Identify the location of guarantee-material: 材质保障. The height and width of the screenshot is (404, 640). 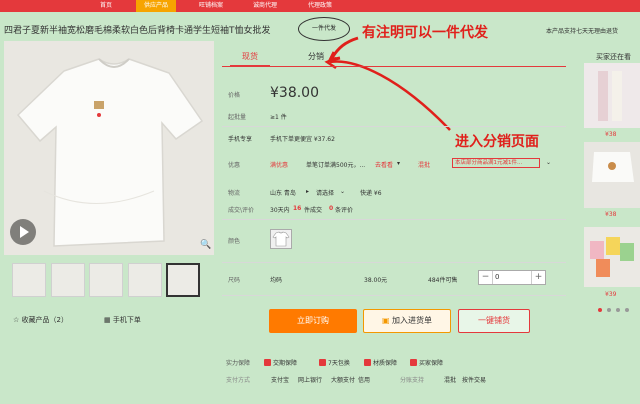
(380, 362).